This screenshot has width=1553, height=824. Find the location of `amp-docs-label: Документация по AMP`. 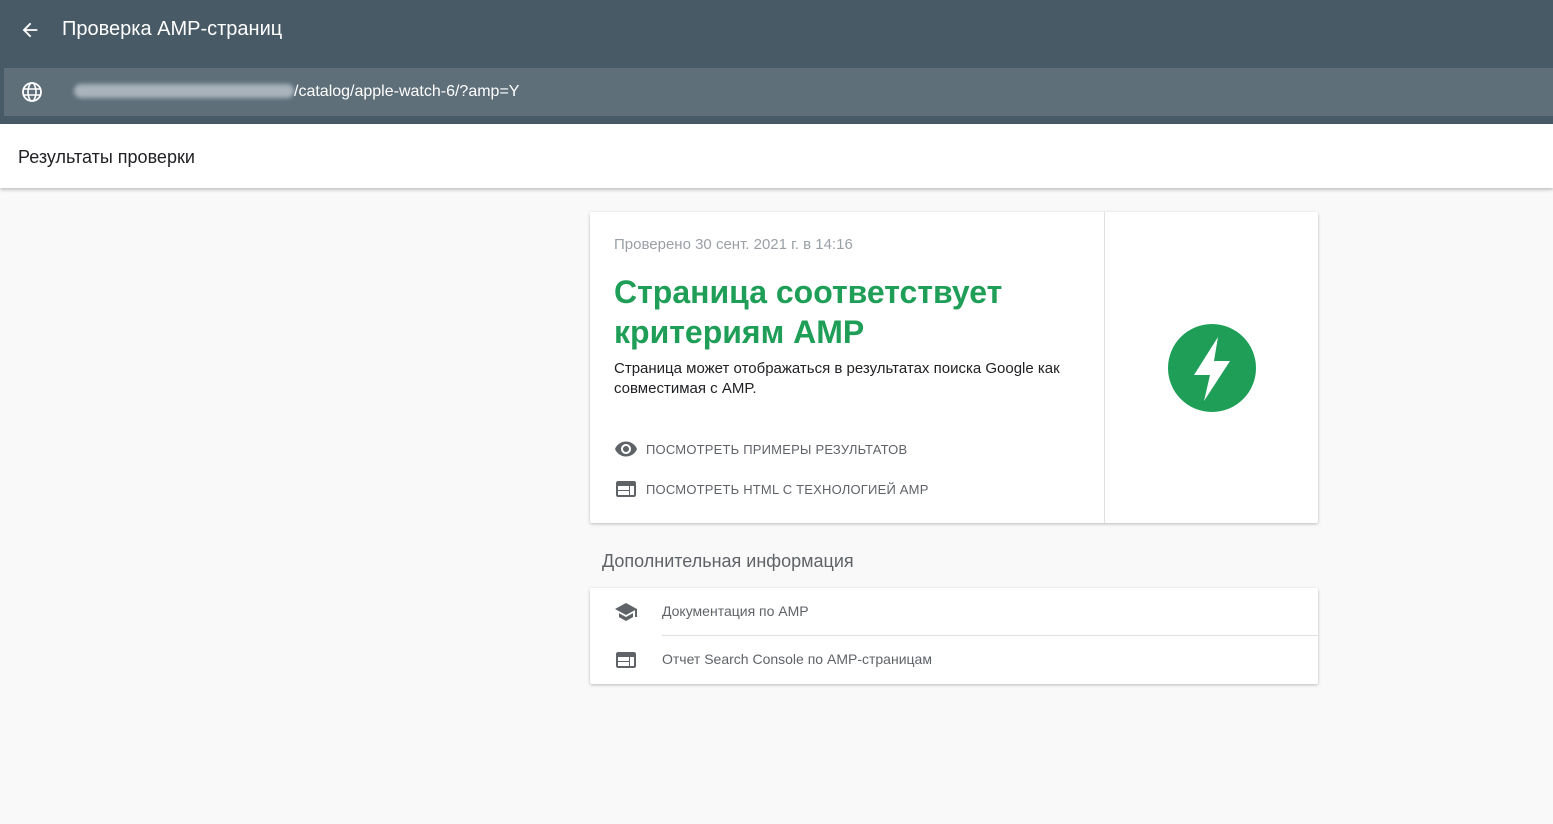

amp-docs-label: Документация по AMP is located at coordinates (735, 611).